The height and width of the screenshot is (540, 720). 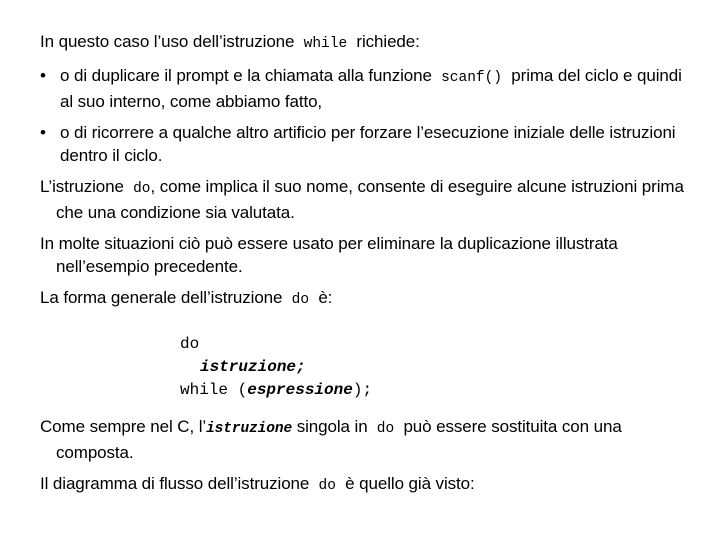 I want to click on code-placeholder-istruzione: istruzione;, so click(x=253, y=367).